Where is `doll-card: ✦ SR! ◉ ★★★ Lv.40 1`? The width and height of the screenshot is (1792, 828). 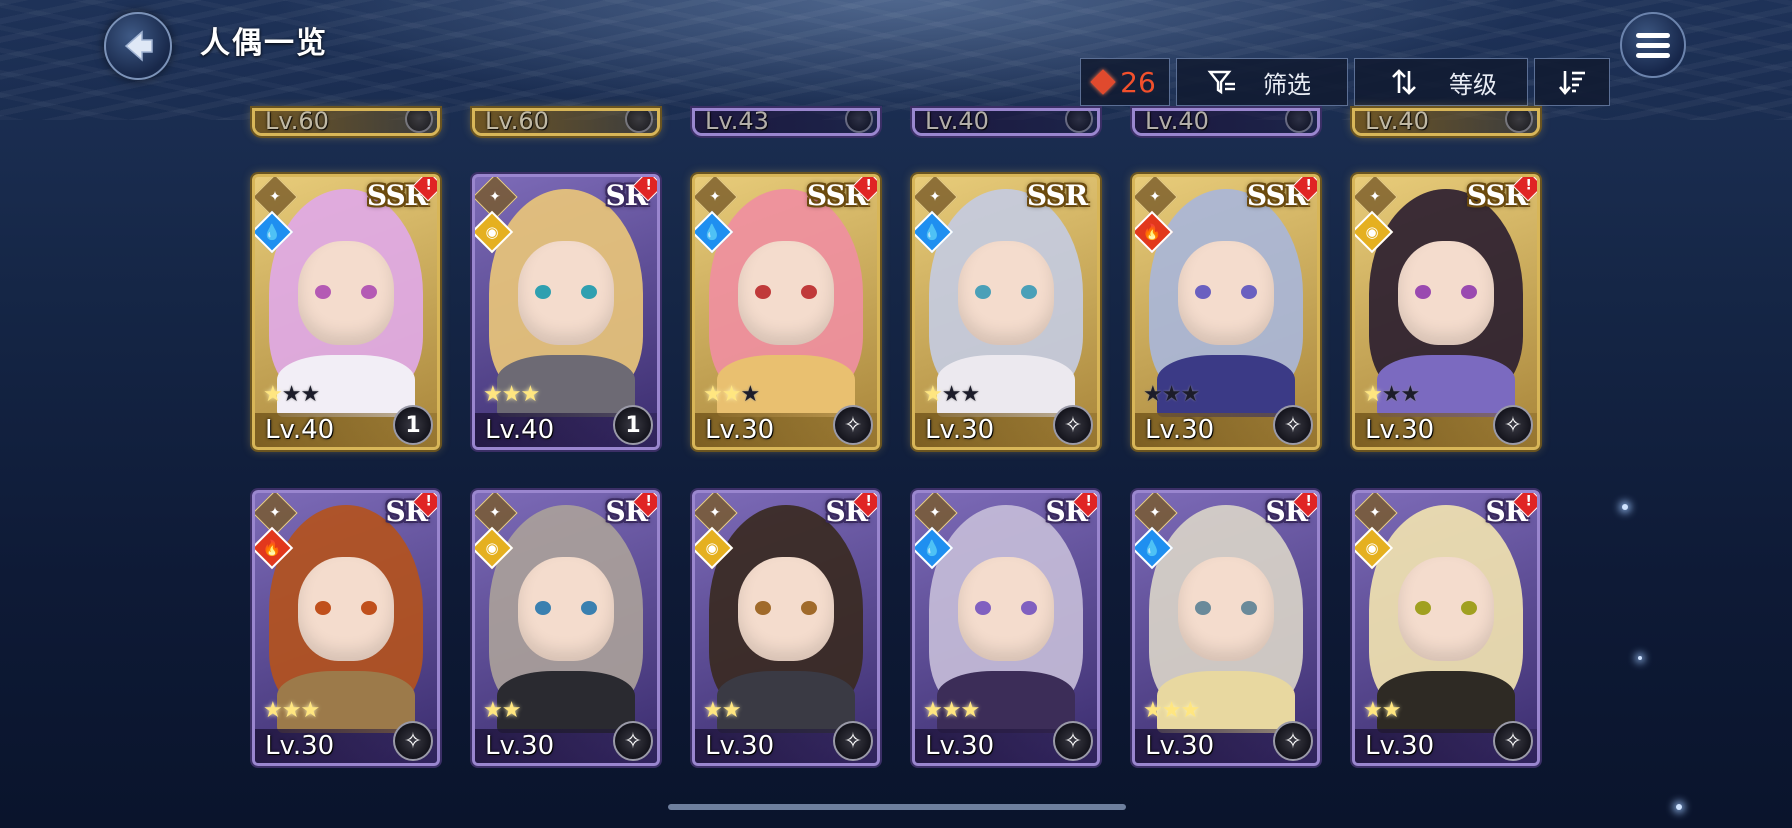
doll-card: ✦ SR! ◉ ★★★ Lv.40 1 is located at coordinates (566, 312).